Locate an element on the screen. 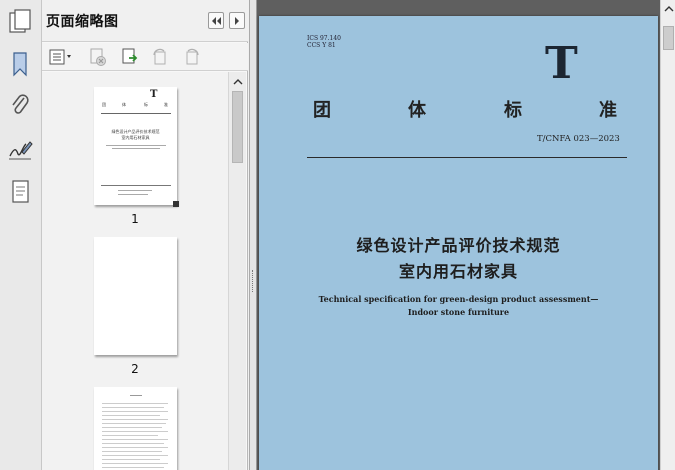 The height and width of the screenshot is (470, 675). org-char-3: 标 is located at coordinates (513, 110).